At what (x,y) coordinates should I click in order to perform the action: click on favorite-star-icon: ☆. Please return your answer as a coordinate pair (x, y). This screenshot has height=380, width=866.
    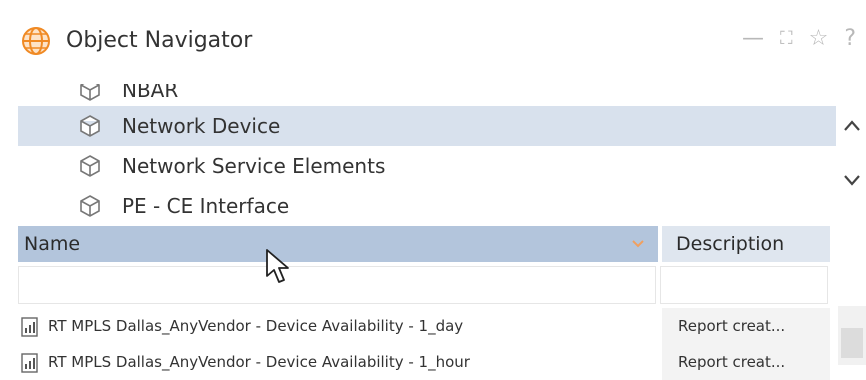
    Looking at the image, I should click on (819, 39).